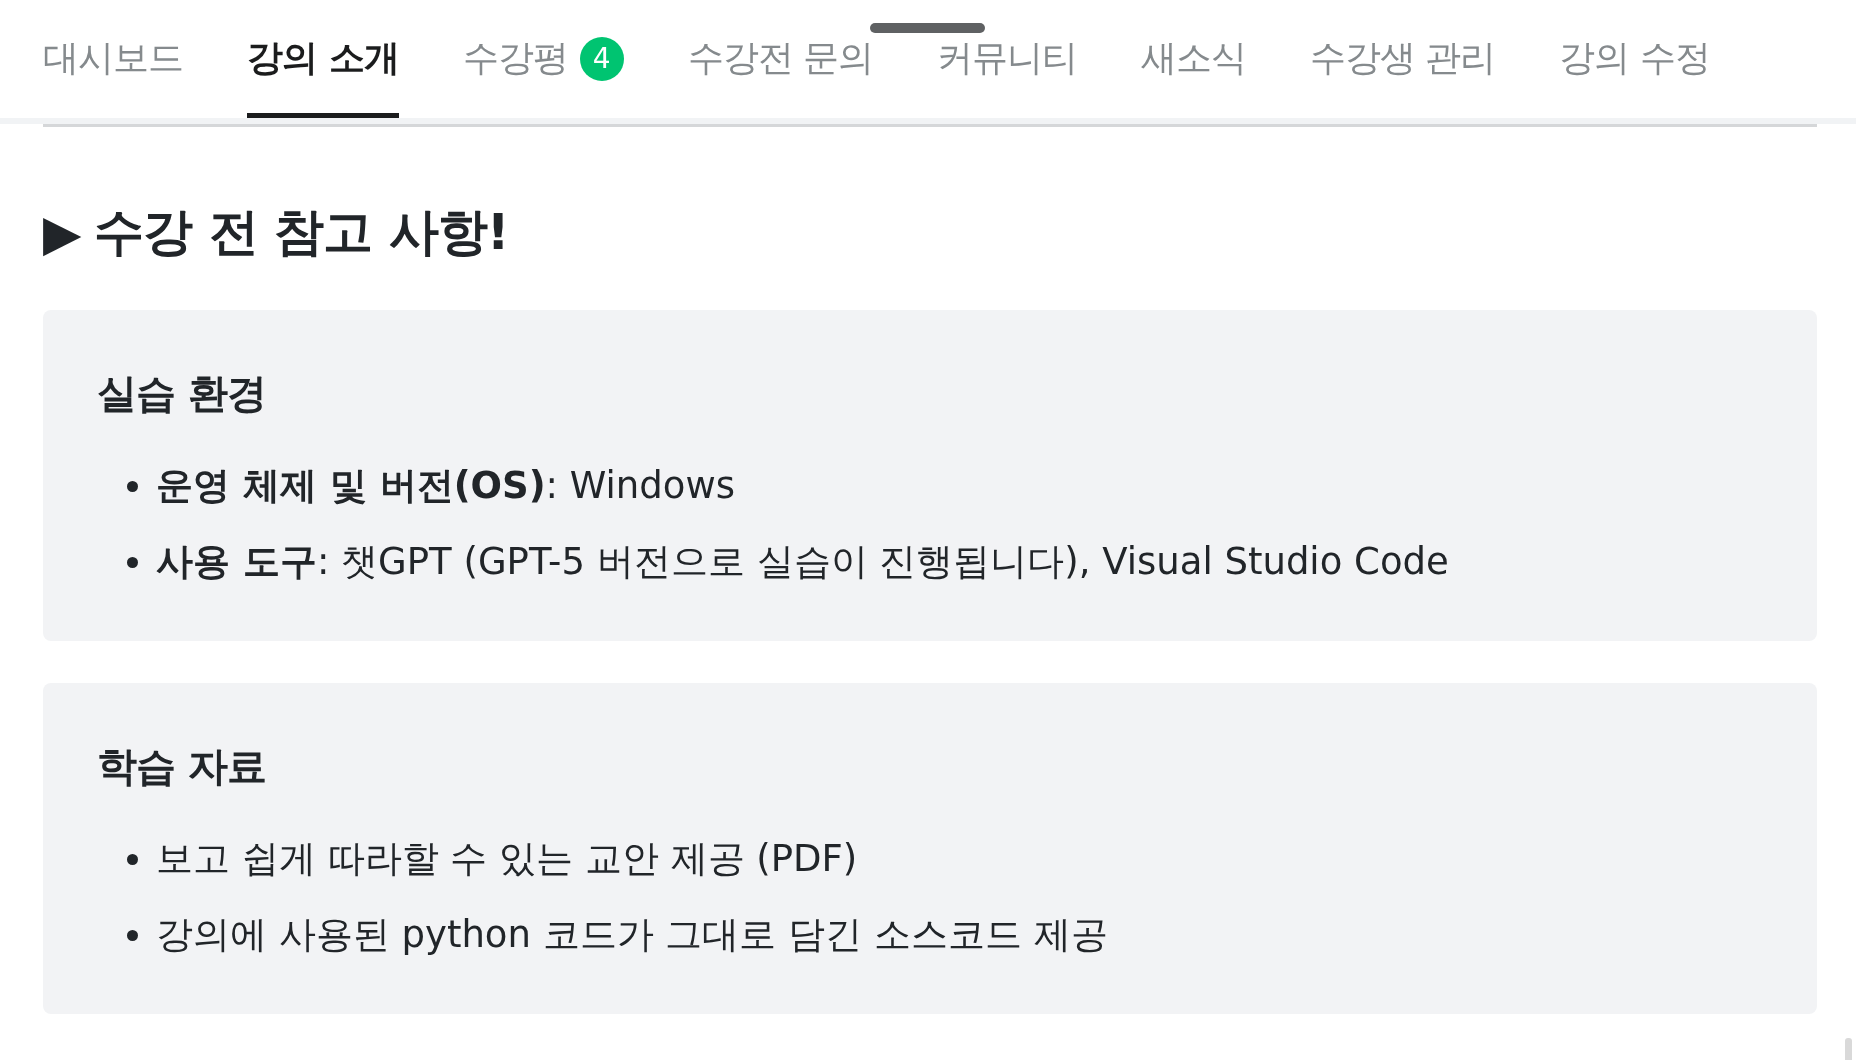 This screenshot has height=1060, width=1856. What do you see at coordinates (507, 859) in the screenshot?
I see `list-item-text: 보고 쉽게 따라할 수 있는 교안 제공 (PDF)` at bounding box center [507, 859].